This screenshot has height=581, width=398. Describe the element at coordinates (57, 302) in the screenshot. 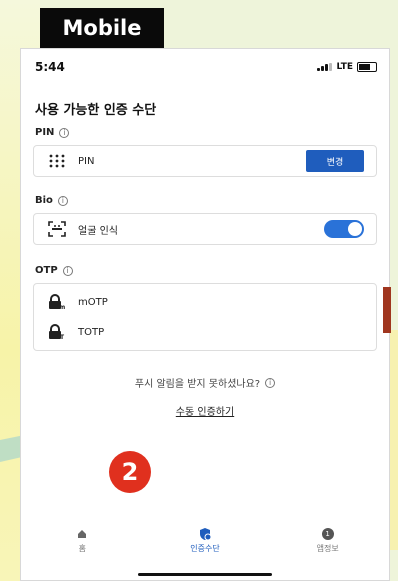

I see `lock-m-icon: m` at that location.